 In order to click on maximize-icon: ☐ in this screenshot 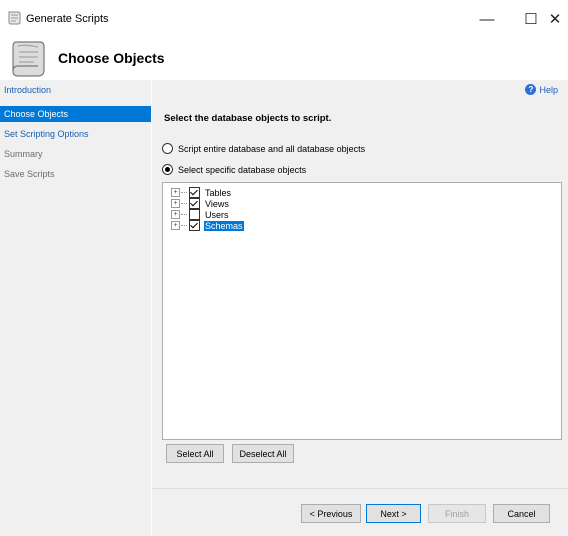, I will do `click(531, 19)`.